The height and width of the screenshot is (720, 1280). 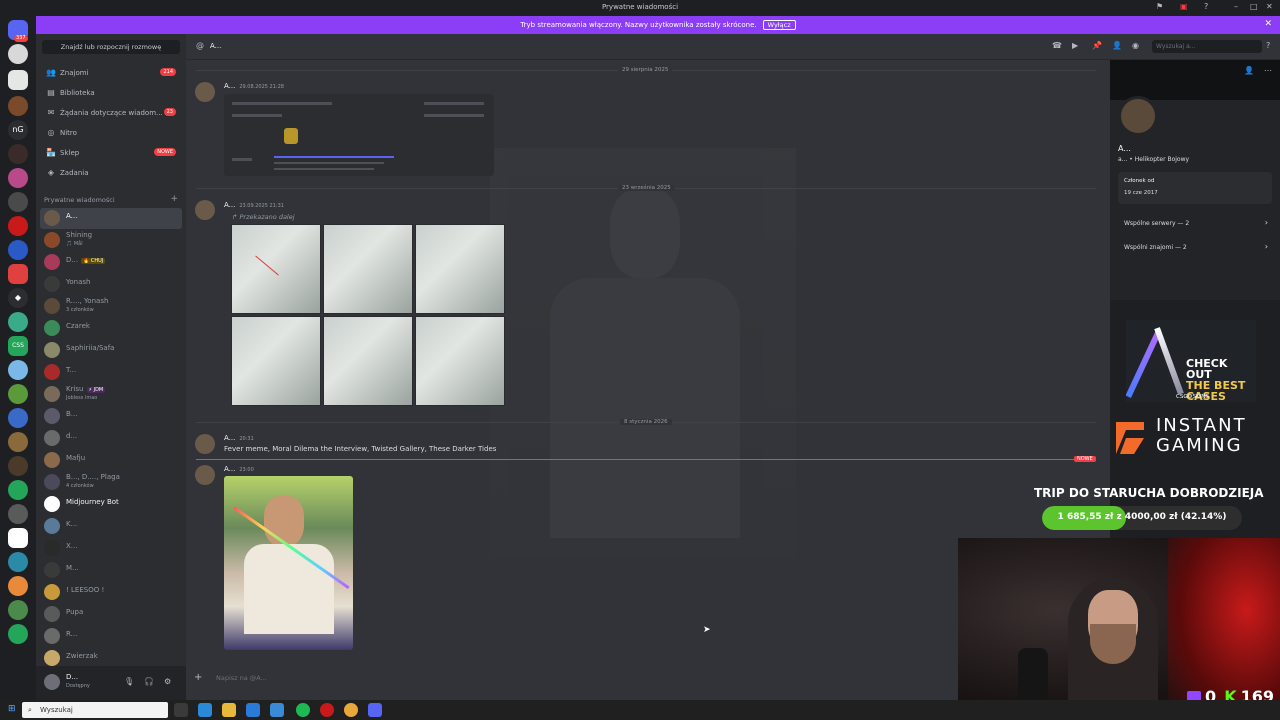 What do you see at coordinates (18, 346) in the screenshot?
I see `server-icon: CSS` at bounding box center [18, 346].